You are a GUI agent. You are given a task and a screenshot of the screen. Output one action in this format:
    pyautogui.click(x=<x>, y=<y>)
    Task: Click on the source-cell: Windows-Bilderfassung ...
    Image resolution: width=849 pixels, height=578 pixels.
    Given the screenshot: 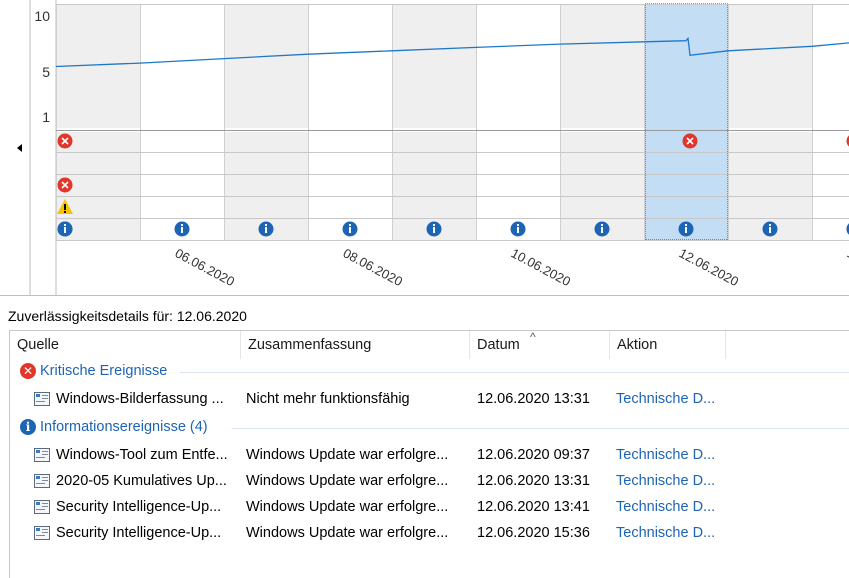 What is the action you would take?
    pyautogui.click(x=137, y=399)
    